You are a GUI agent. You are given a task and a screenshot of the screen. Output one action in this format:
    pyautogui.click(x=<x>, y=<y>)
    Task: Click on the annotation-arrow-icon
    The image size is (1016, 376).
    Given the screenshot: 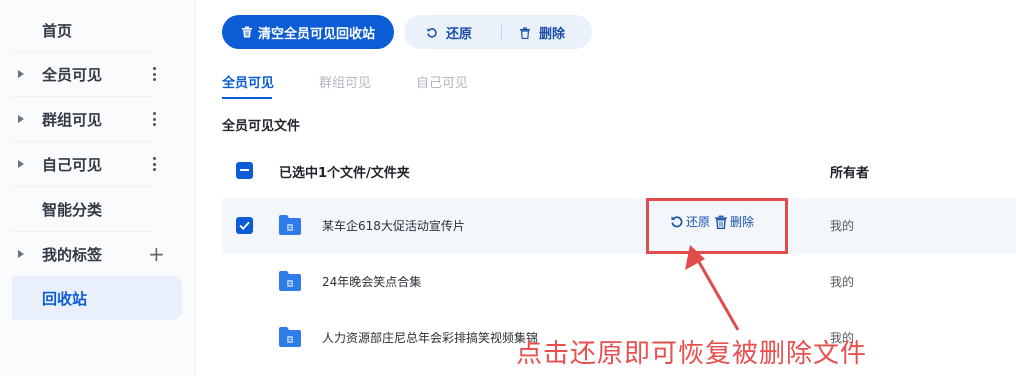 What is the action you would take?
    pyautogui.click(x=712, y=288)
    